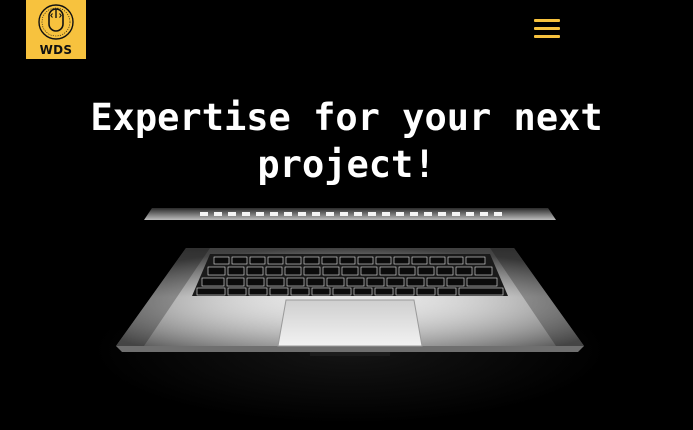  I want to click on logo-text: WDS, so click(56, 50).